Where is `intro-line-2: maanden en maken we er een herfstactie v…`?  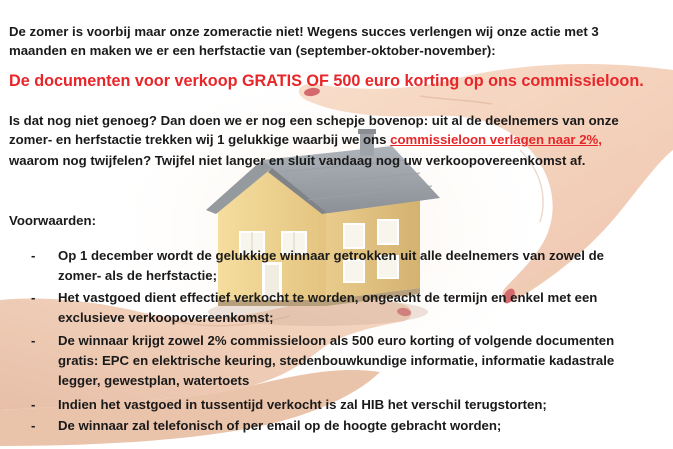 intro-line-2: maanden en maken we er een herfstactie v… is located at coordinates (252, 50).